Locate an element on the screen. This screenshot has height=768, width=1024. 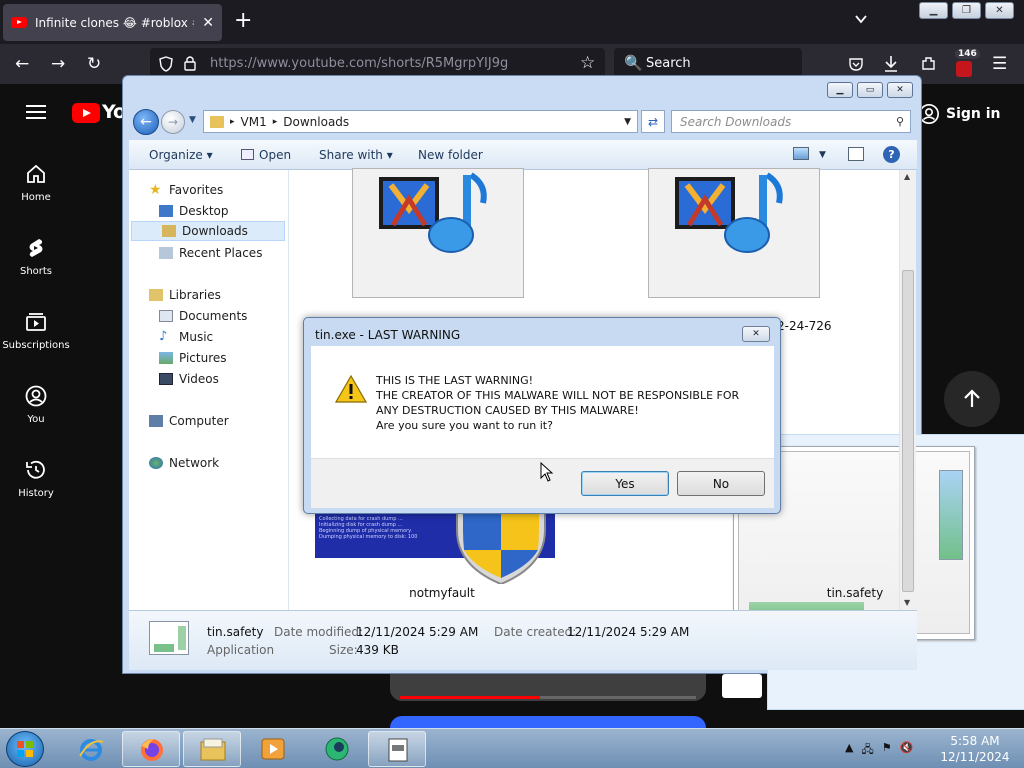
video-progress-played is located at coordinates (470, 697).